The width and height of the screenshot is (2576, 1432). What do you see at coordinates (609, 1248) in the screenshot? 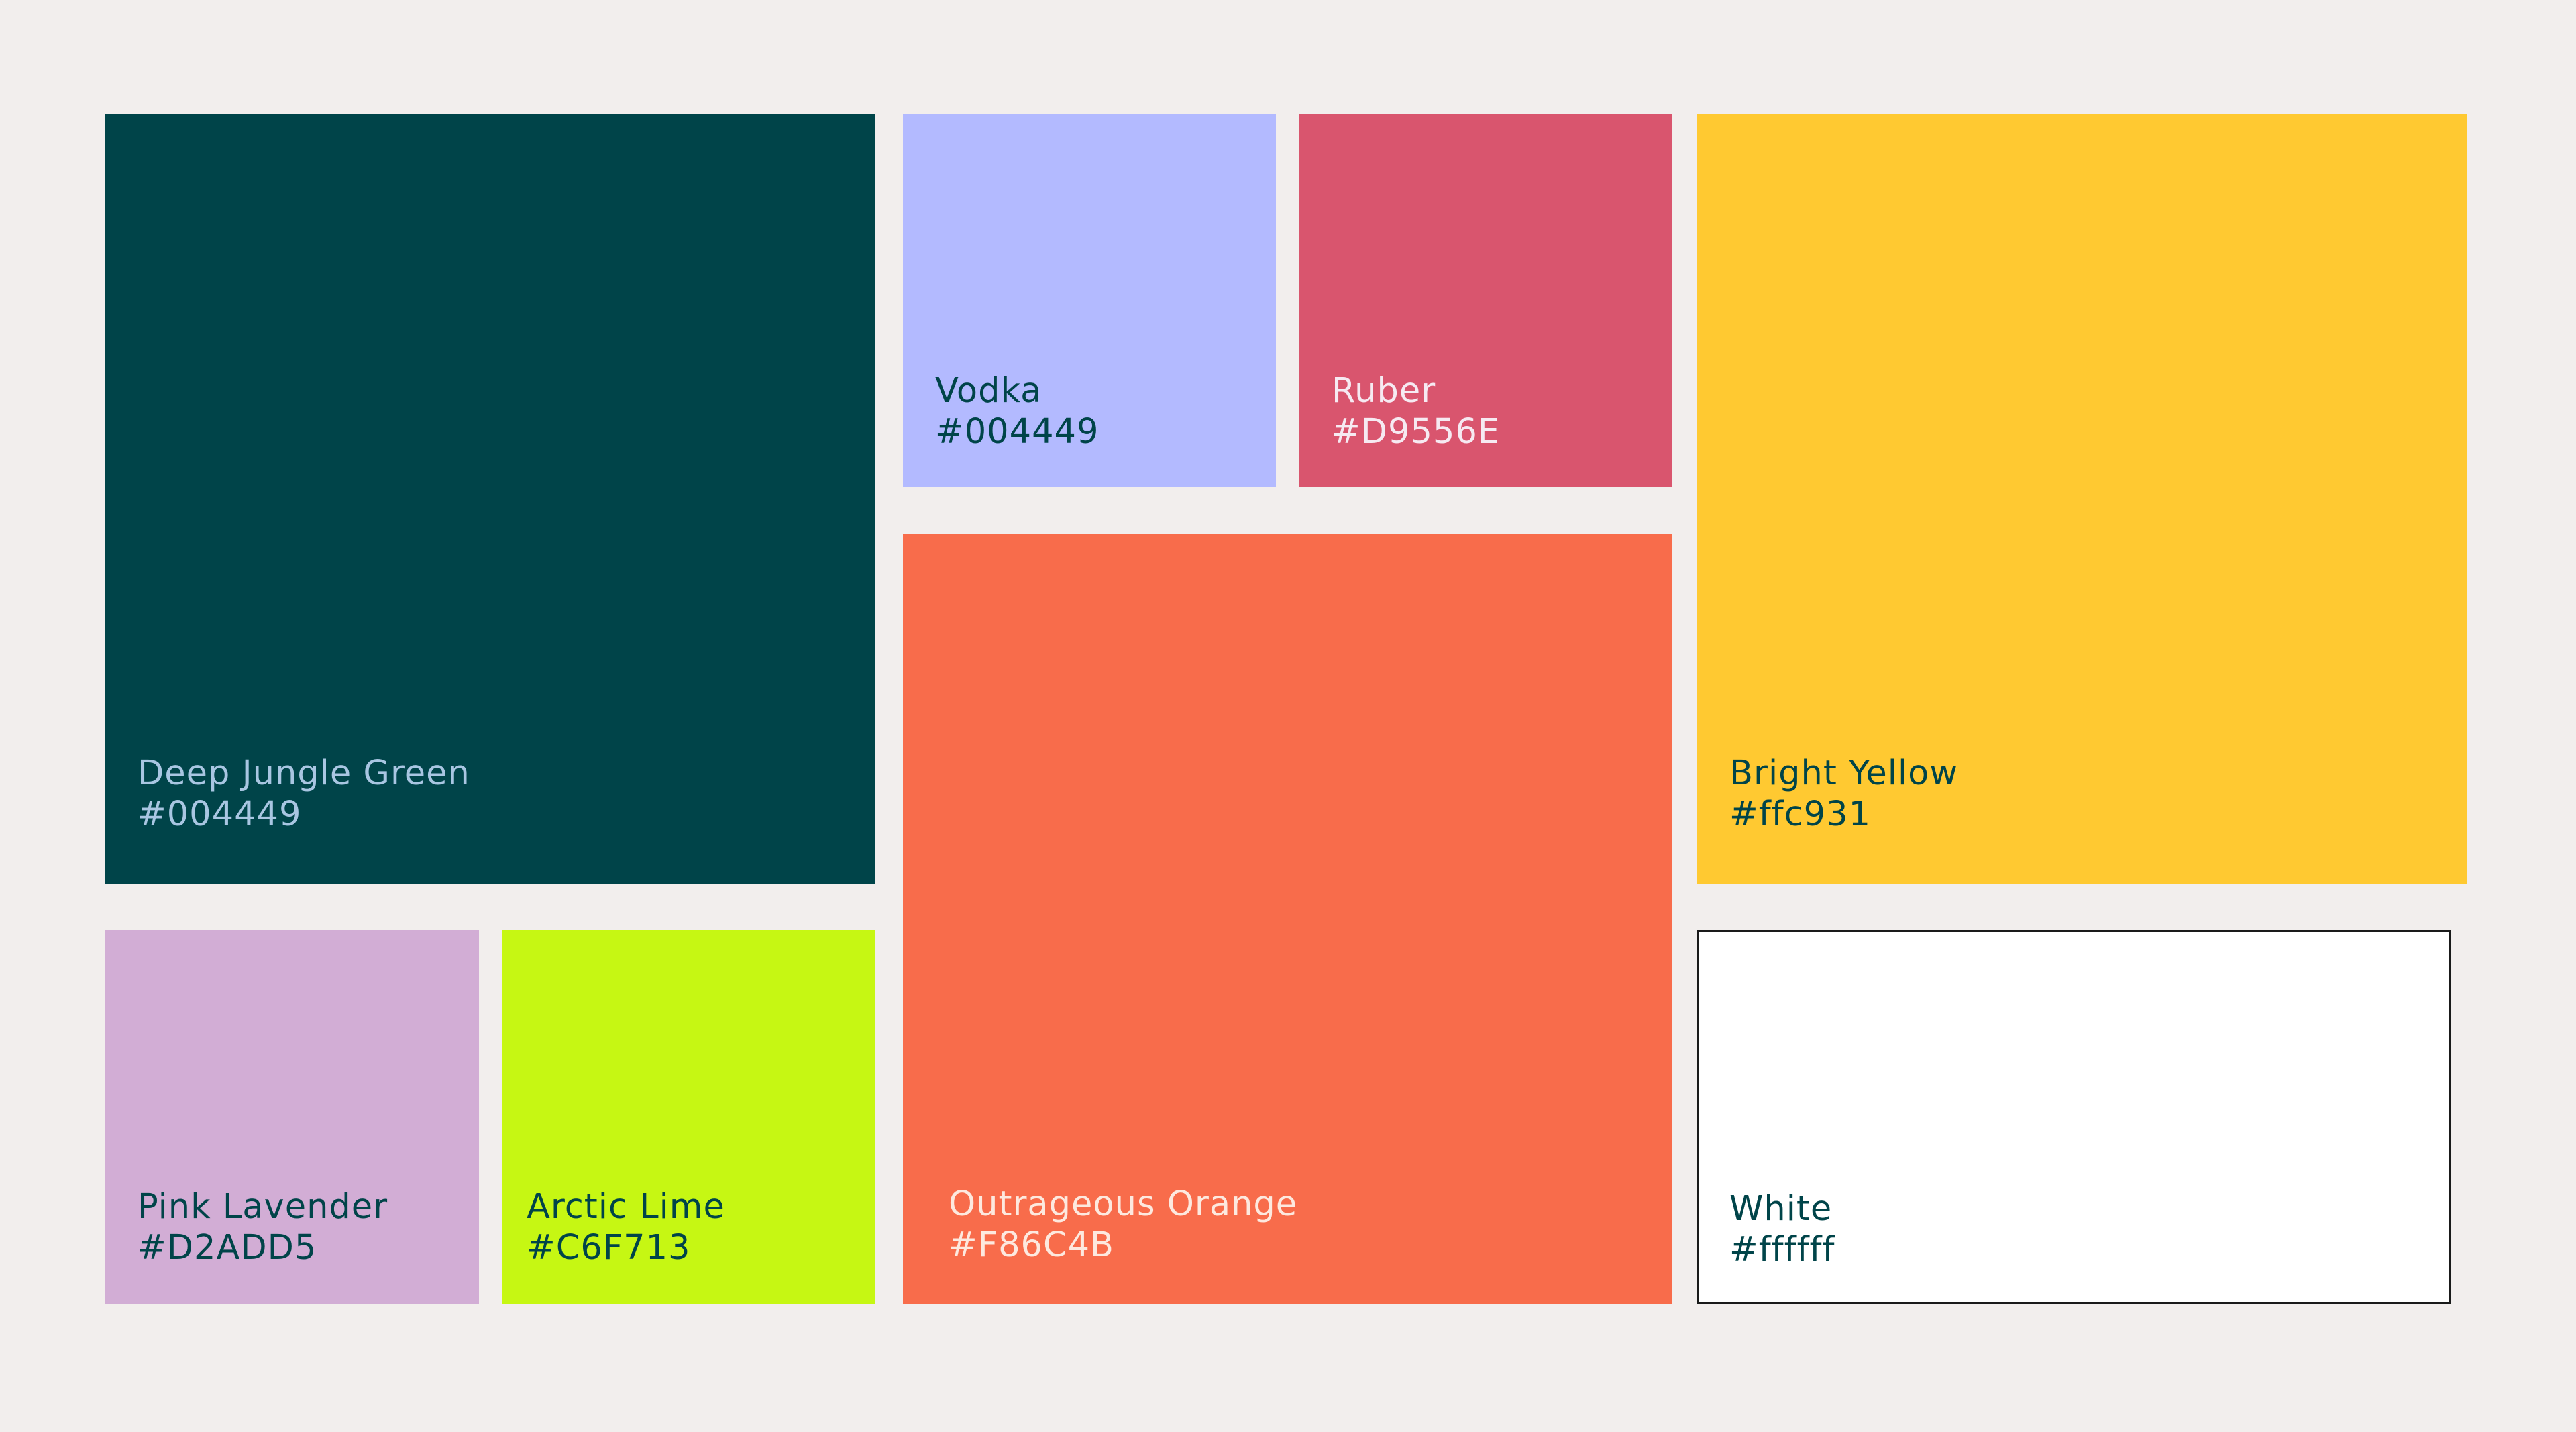
I see `swatch-hex: #C6F713` at bounding box center [609, 1248].